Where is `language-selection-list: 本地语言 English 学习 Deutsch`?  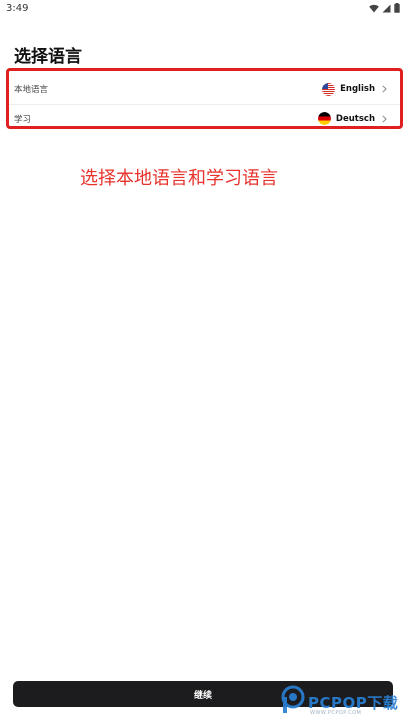 language-selection-list: 本地语言 English 学习 Deutsch is located at coordinates (204, 98).